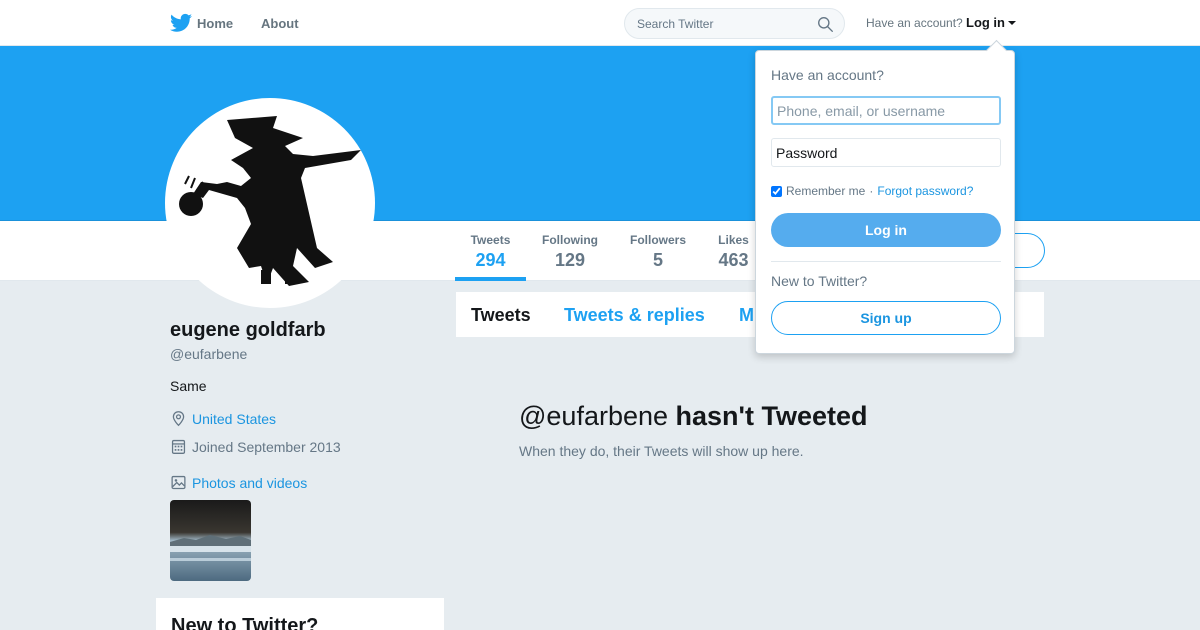 The height and width of the screenshot is (630, 1200). I want to click on spy-silhouette-icon, so click(270, 201).